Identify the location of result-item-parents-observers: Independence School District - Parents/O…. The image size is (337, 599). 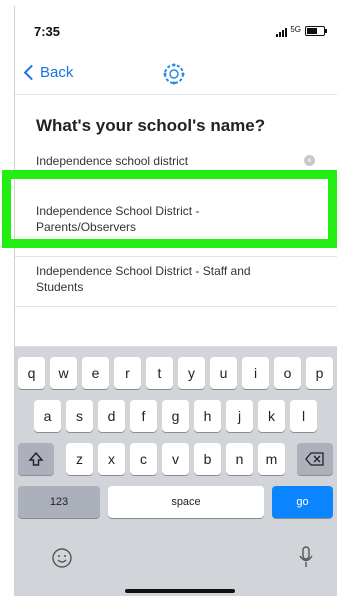
(166, 219).